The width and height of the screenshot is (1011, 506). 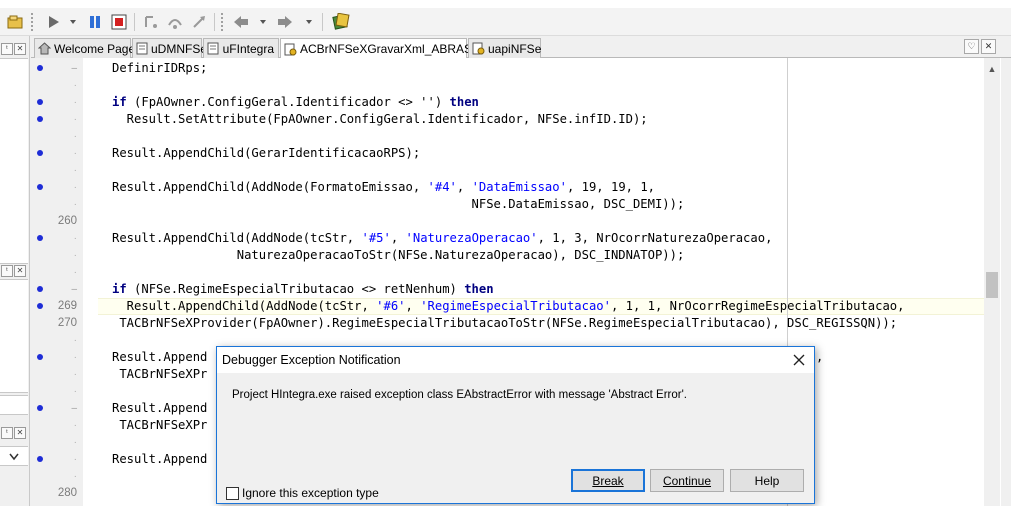 I want to click on tab-acbrnfsexgravarxml: ACBrNFSeXGravarXml_ABRASFv1, so click(x=386, y=48).